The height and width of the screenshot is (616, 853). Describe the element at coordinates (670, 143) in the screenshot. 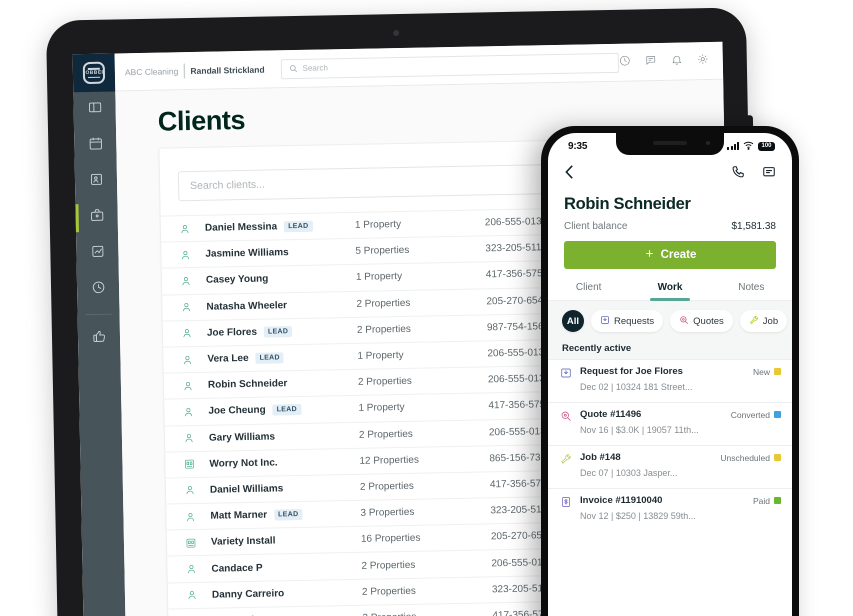

I see `phone-speaker-icon` at that location.